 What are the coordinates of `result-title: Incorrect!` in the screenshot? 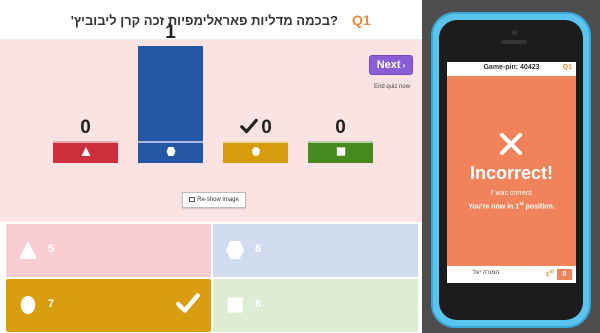 It's located at (511, 173).